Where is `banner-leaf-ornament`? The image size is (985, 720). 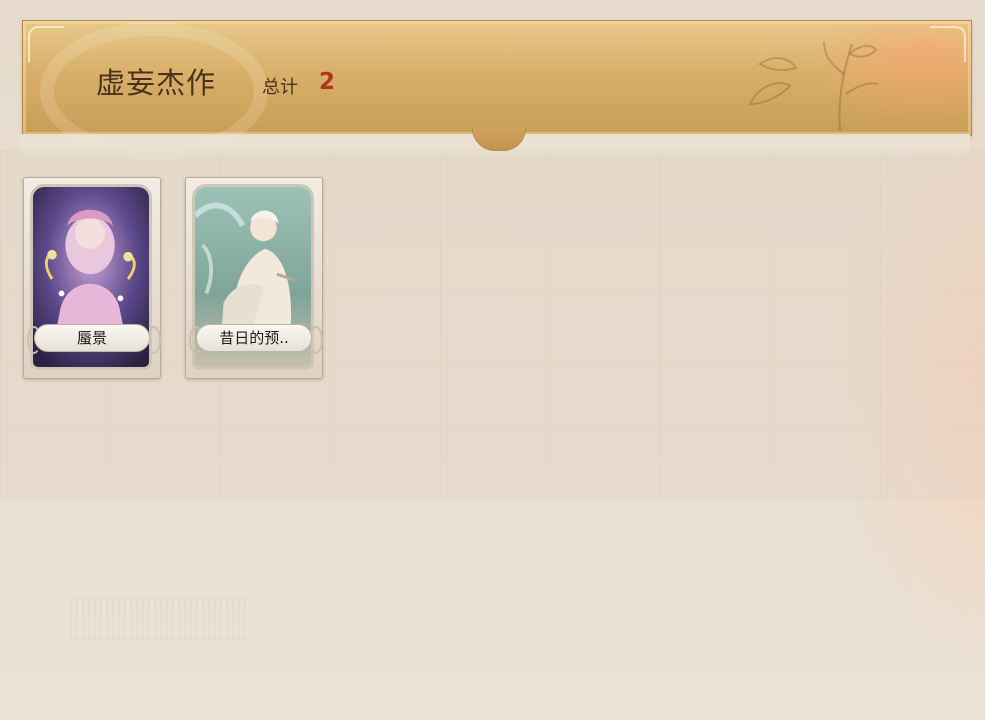 banner-leaf-ornament is located at coordinates (813, 85).